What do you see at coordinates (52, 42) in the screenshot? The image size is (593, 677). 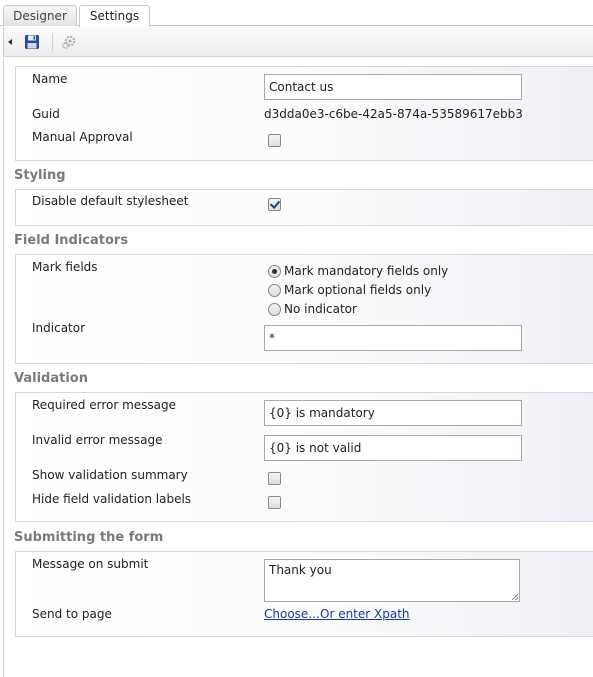 I see `toolbar-separator` at bounding box center [52, 42].